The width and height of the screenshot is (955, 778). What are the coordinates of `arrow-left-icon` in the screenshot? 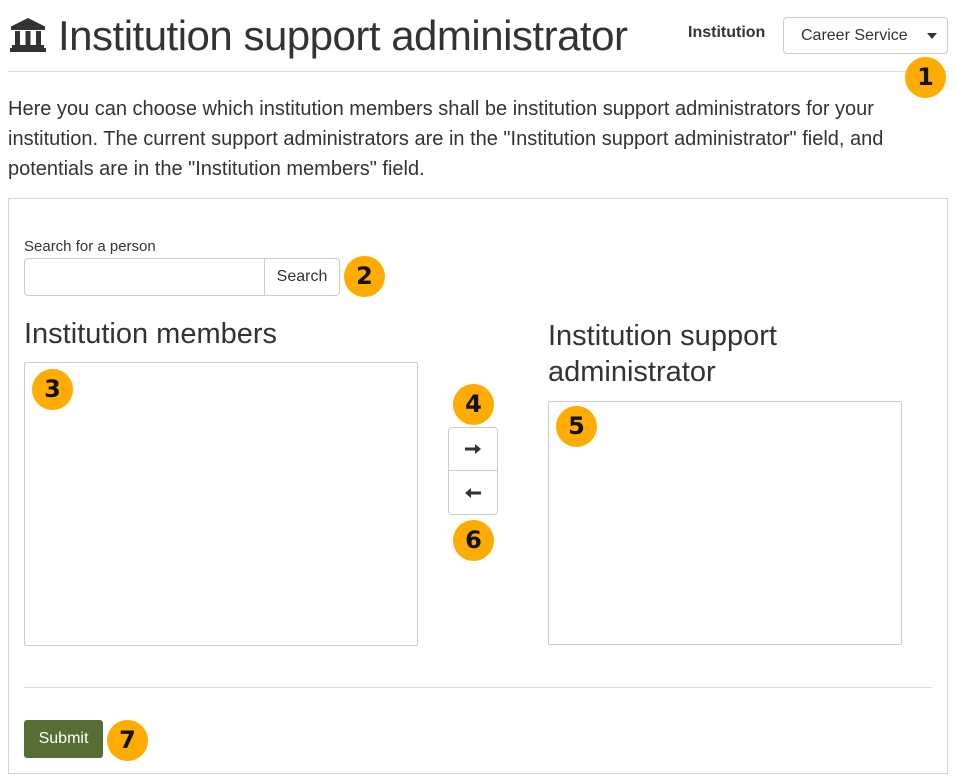 It's located at (473, 493).